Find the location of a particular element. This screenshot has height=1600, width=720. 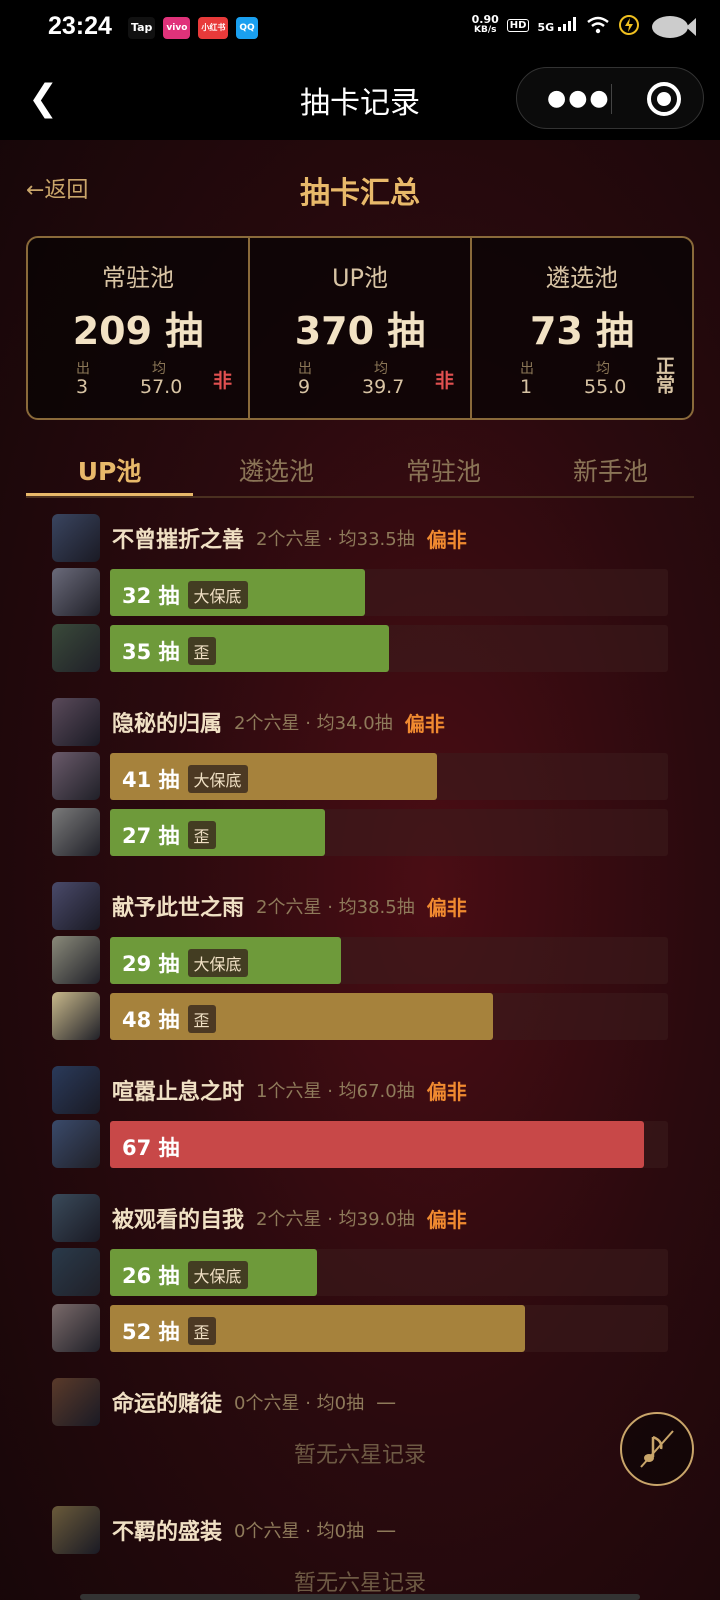

pull-bar-label: 41 抽大保底 is located at coordinates (185, 779).